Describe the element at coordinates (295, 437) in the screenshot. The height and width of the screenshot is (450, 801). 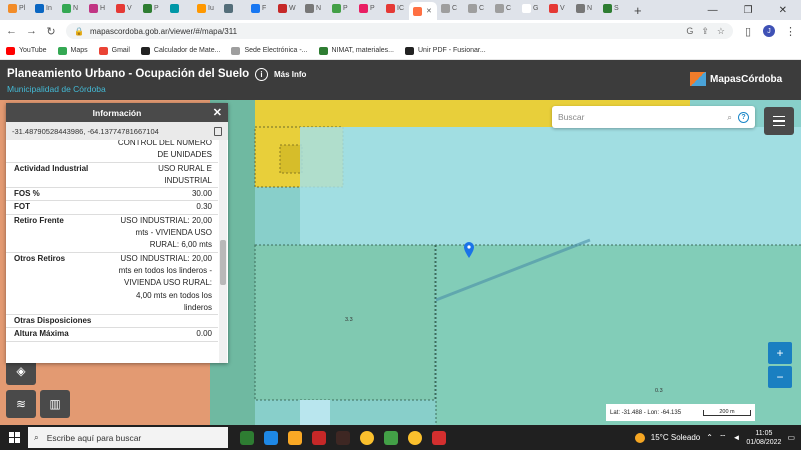
I see `explorer-app-icon` at that location.